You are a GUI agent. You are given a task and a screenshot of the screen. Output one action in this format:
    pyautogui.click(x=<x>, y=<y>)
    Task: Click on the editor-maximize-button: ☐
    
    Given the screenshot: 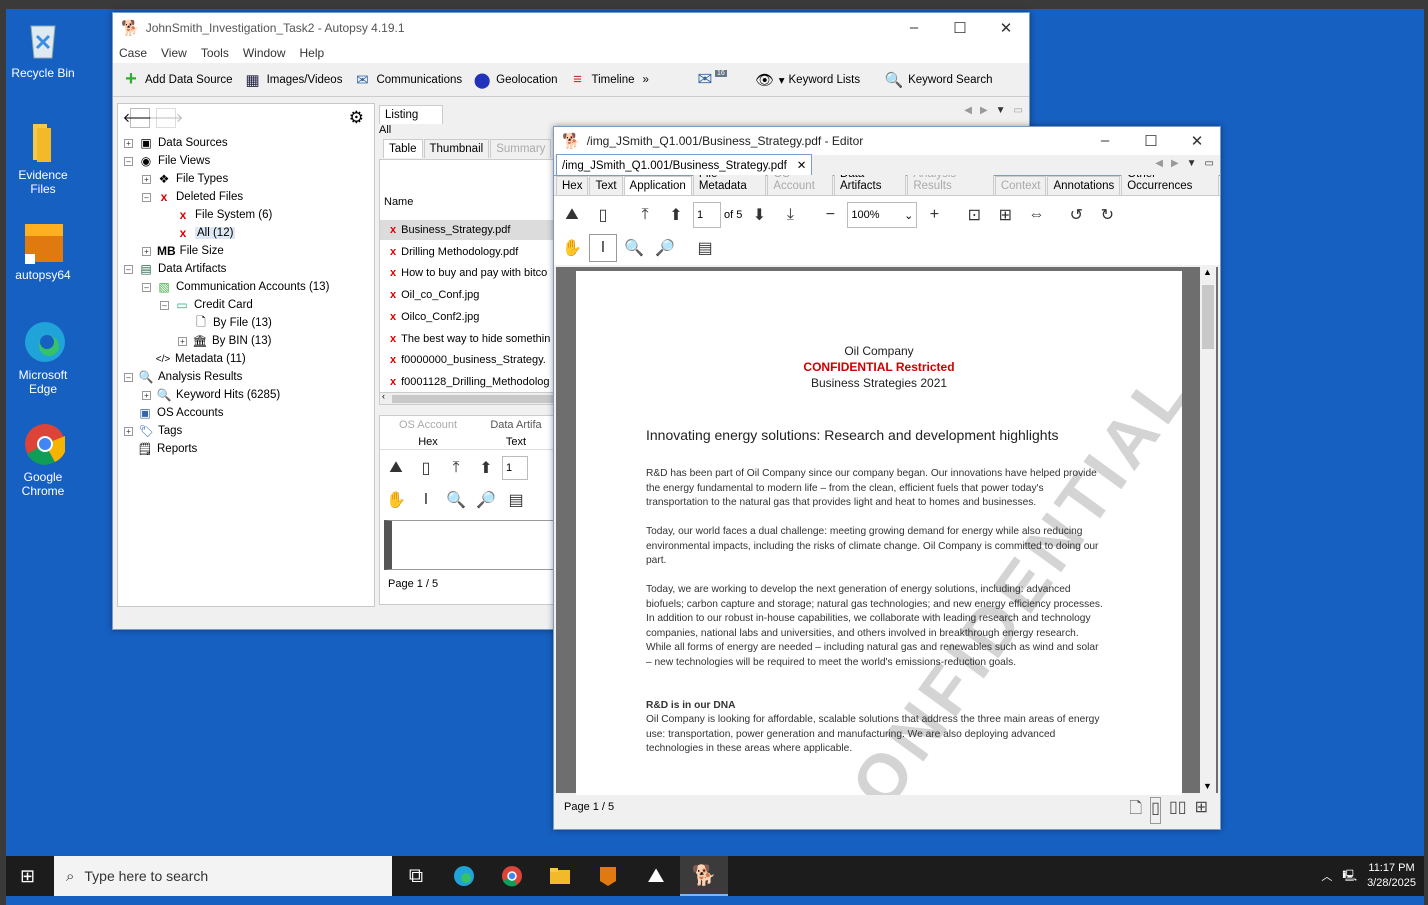 What is the action you would take?
    pyautogui.click(x=1151, y=141)
    